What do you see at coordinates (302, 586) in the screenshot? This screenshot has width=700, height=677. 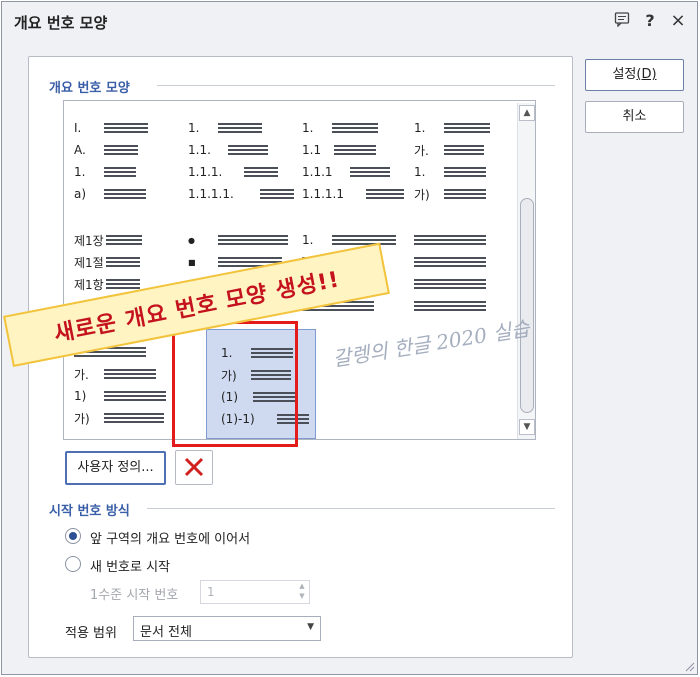 I see `spin-up-icon: ▲` at bounding box center [302, 586].